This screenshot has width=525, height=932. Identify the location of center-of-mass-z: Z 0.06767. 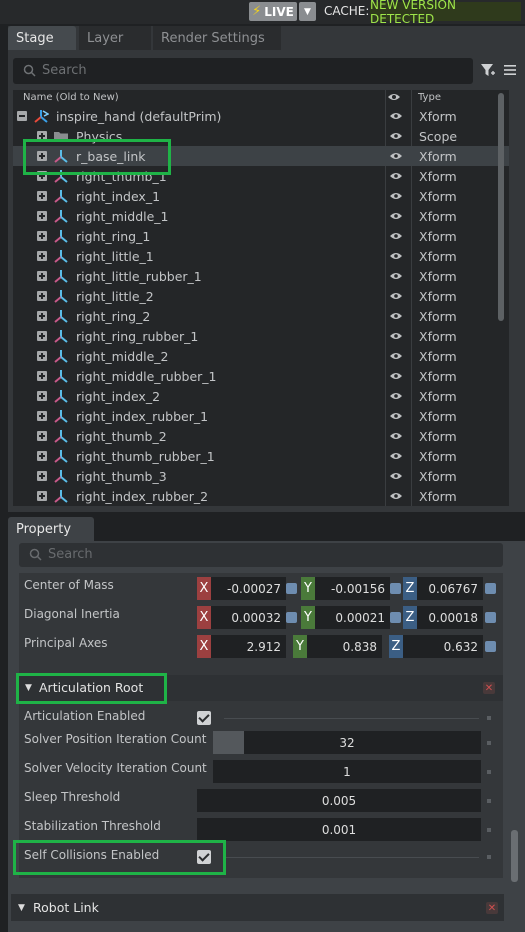
(443, 588).